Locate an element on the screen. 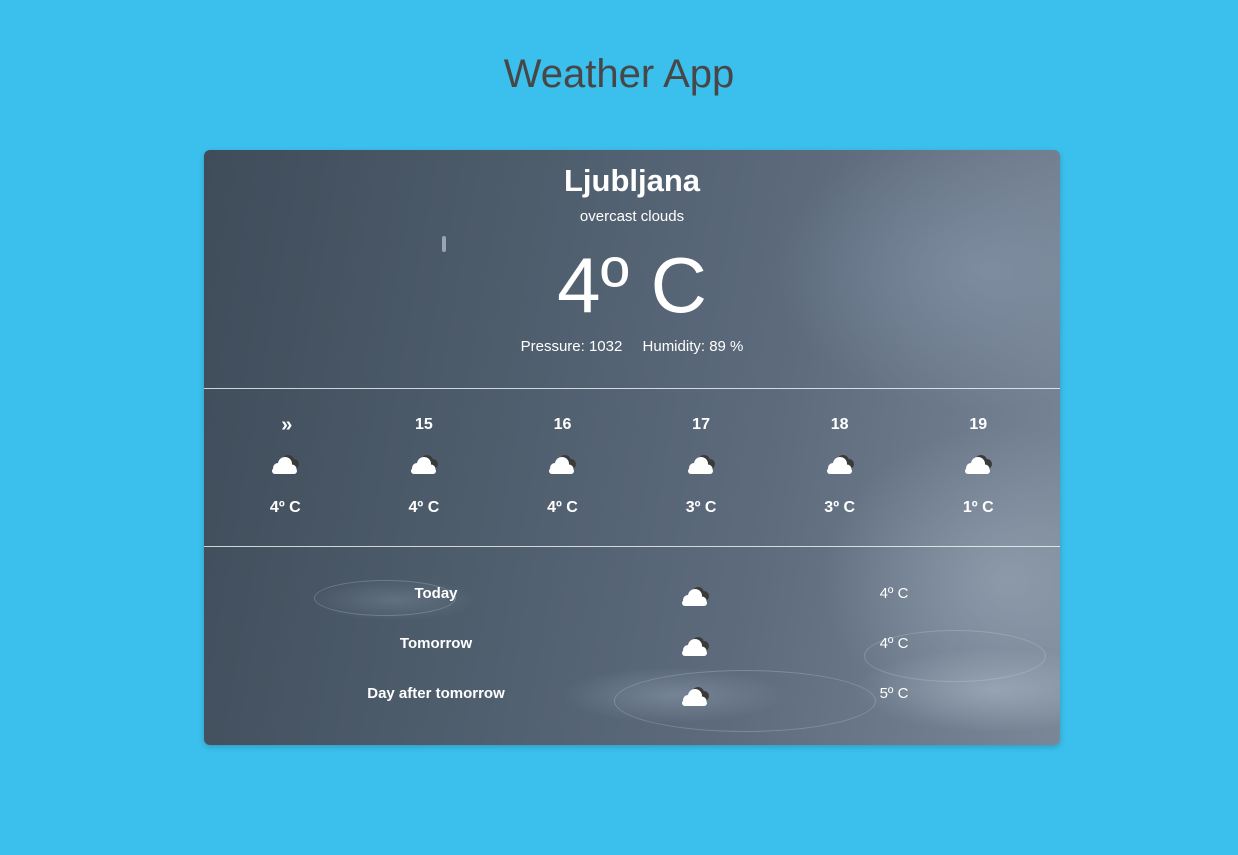 The height and width of the screenshot is (855, 1238). hourly-hour: 16 is located at coordinates (562, 424).